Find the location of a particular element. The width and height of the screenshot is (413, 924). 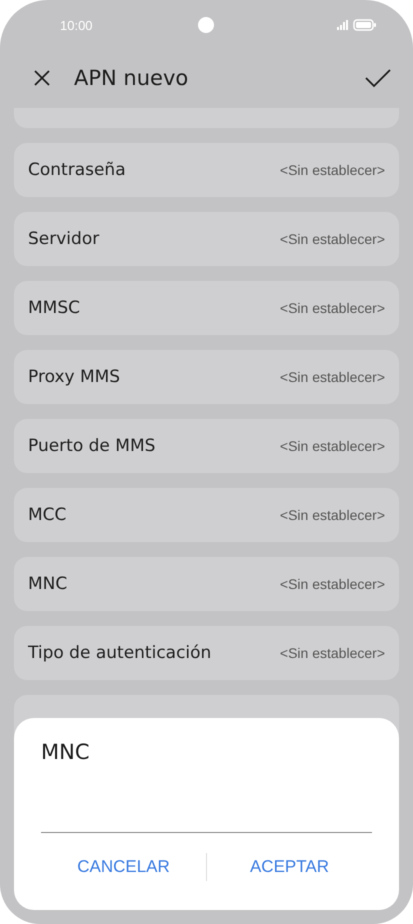

setting-label: MNC is located at coordinates (48, 584).